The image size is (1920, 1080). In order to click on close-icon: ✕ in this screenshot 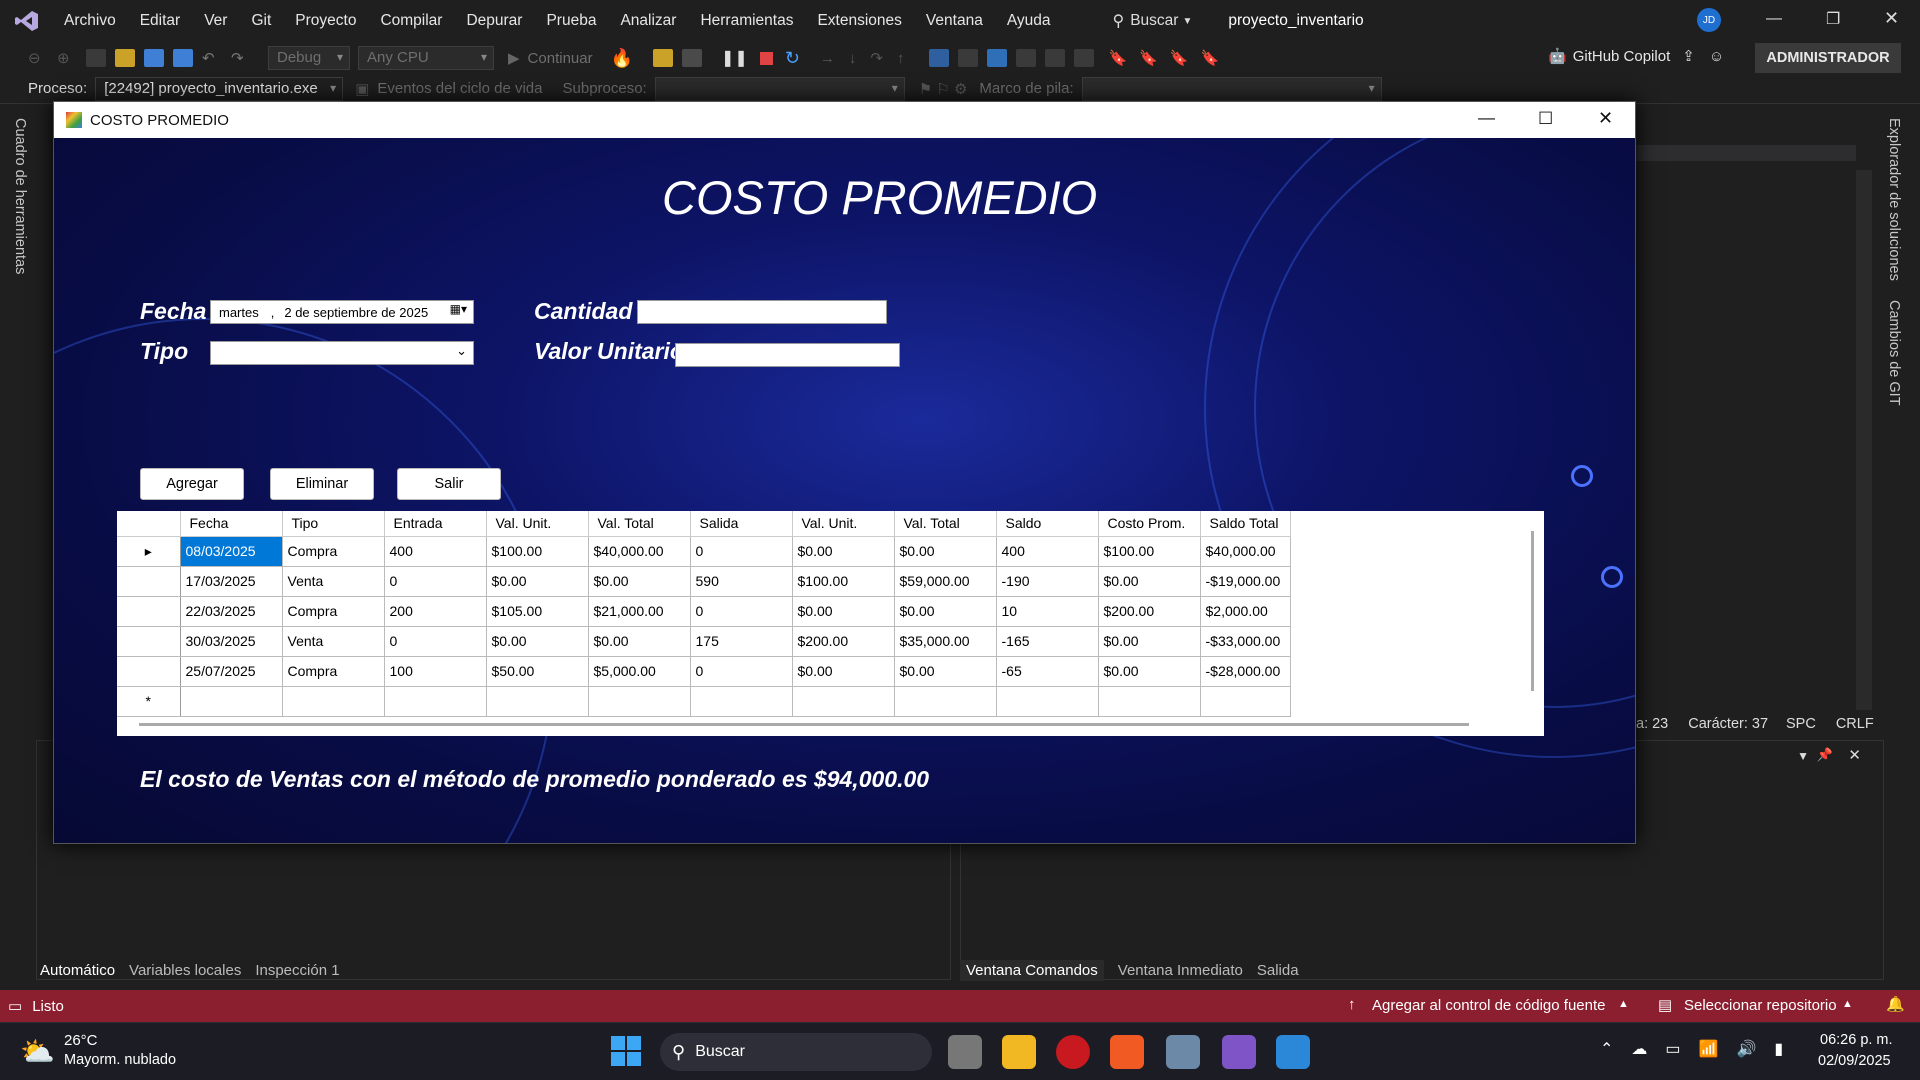, I will do `click(1891, 18)`.